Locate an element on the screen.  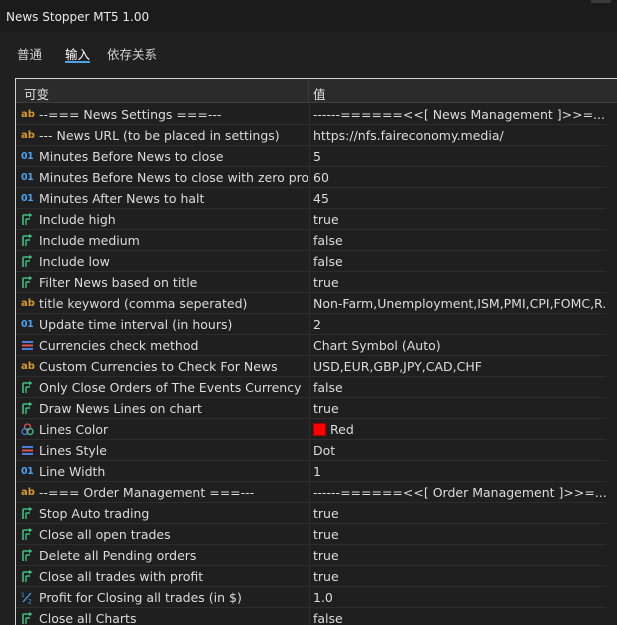
enum-list-icon is located at coordinates (28, 345).